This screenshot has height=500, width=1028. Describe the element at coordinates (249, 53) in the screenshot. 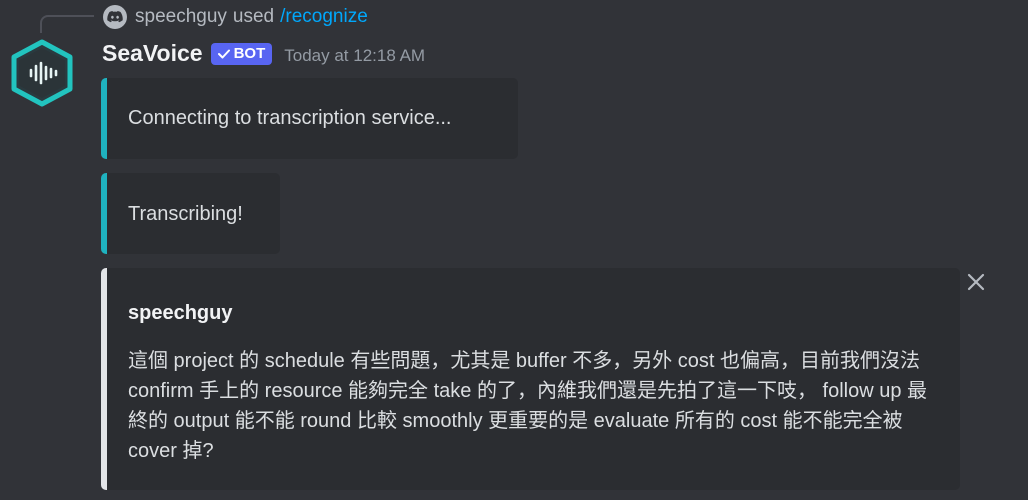

I see `bot-badge-label: BOT` at that location.